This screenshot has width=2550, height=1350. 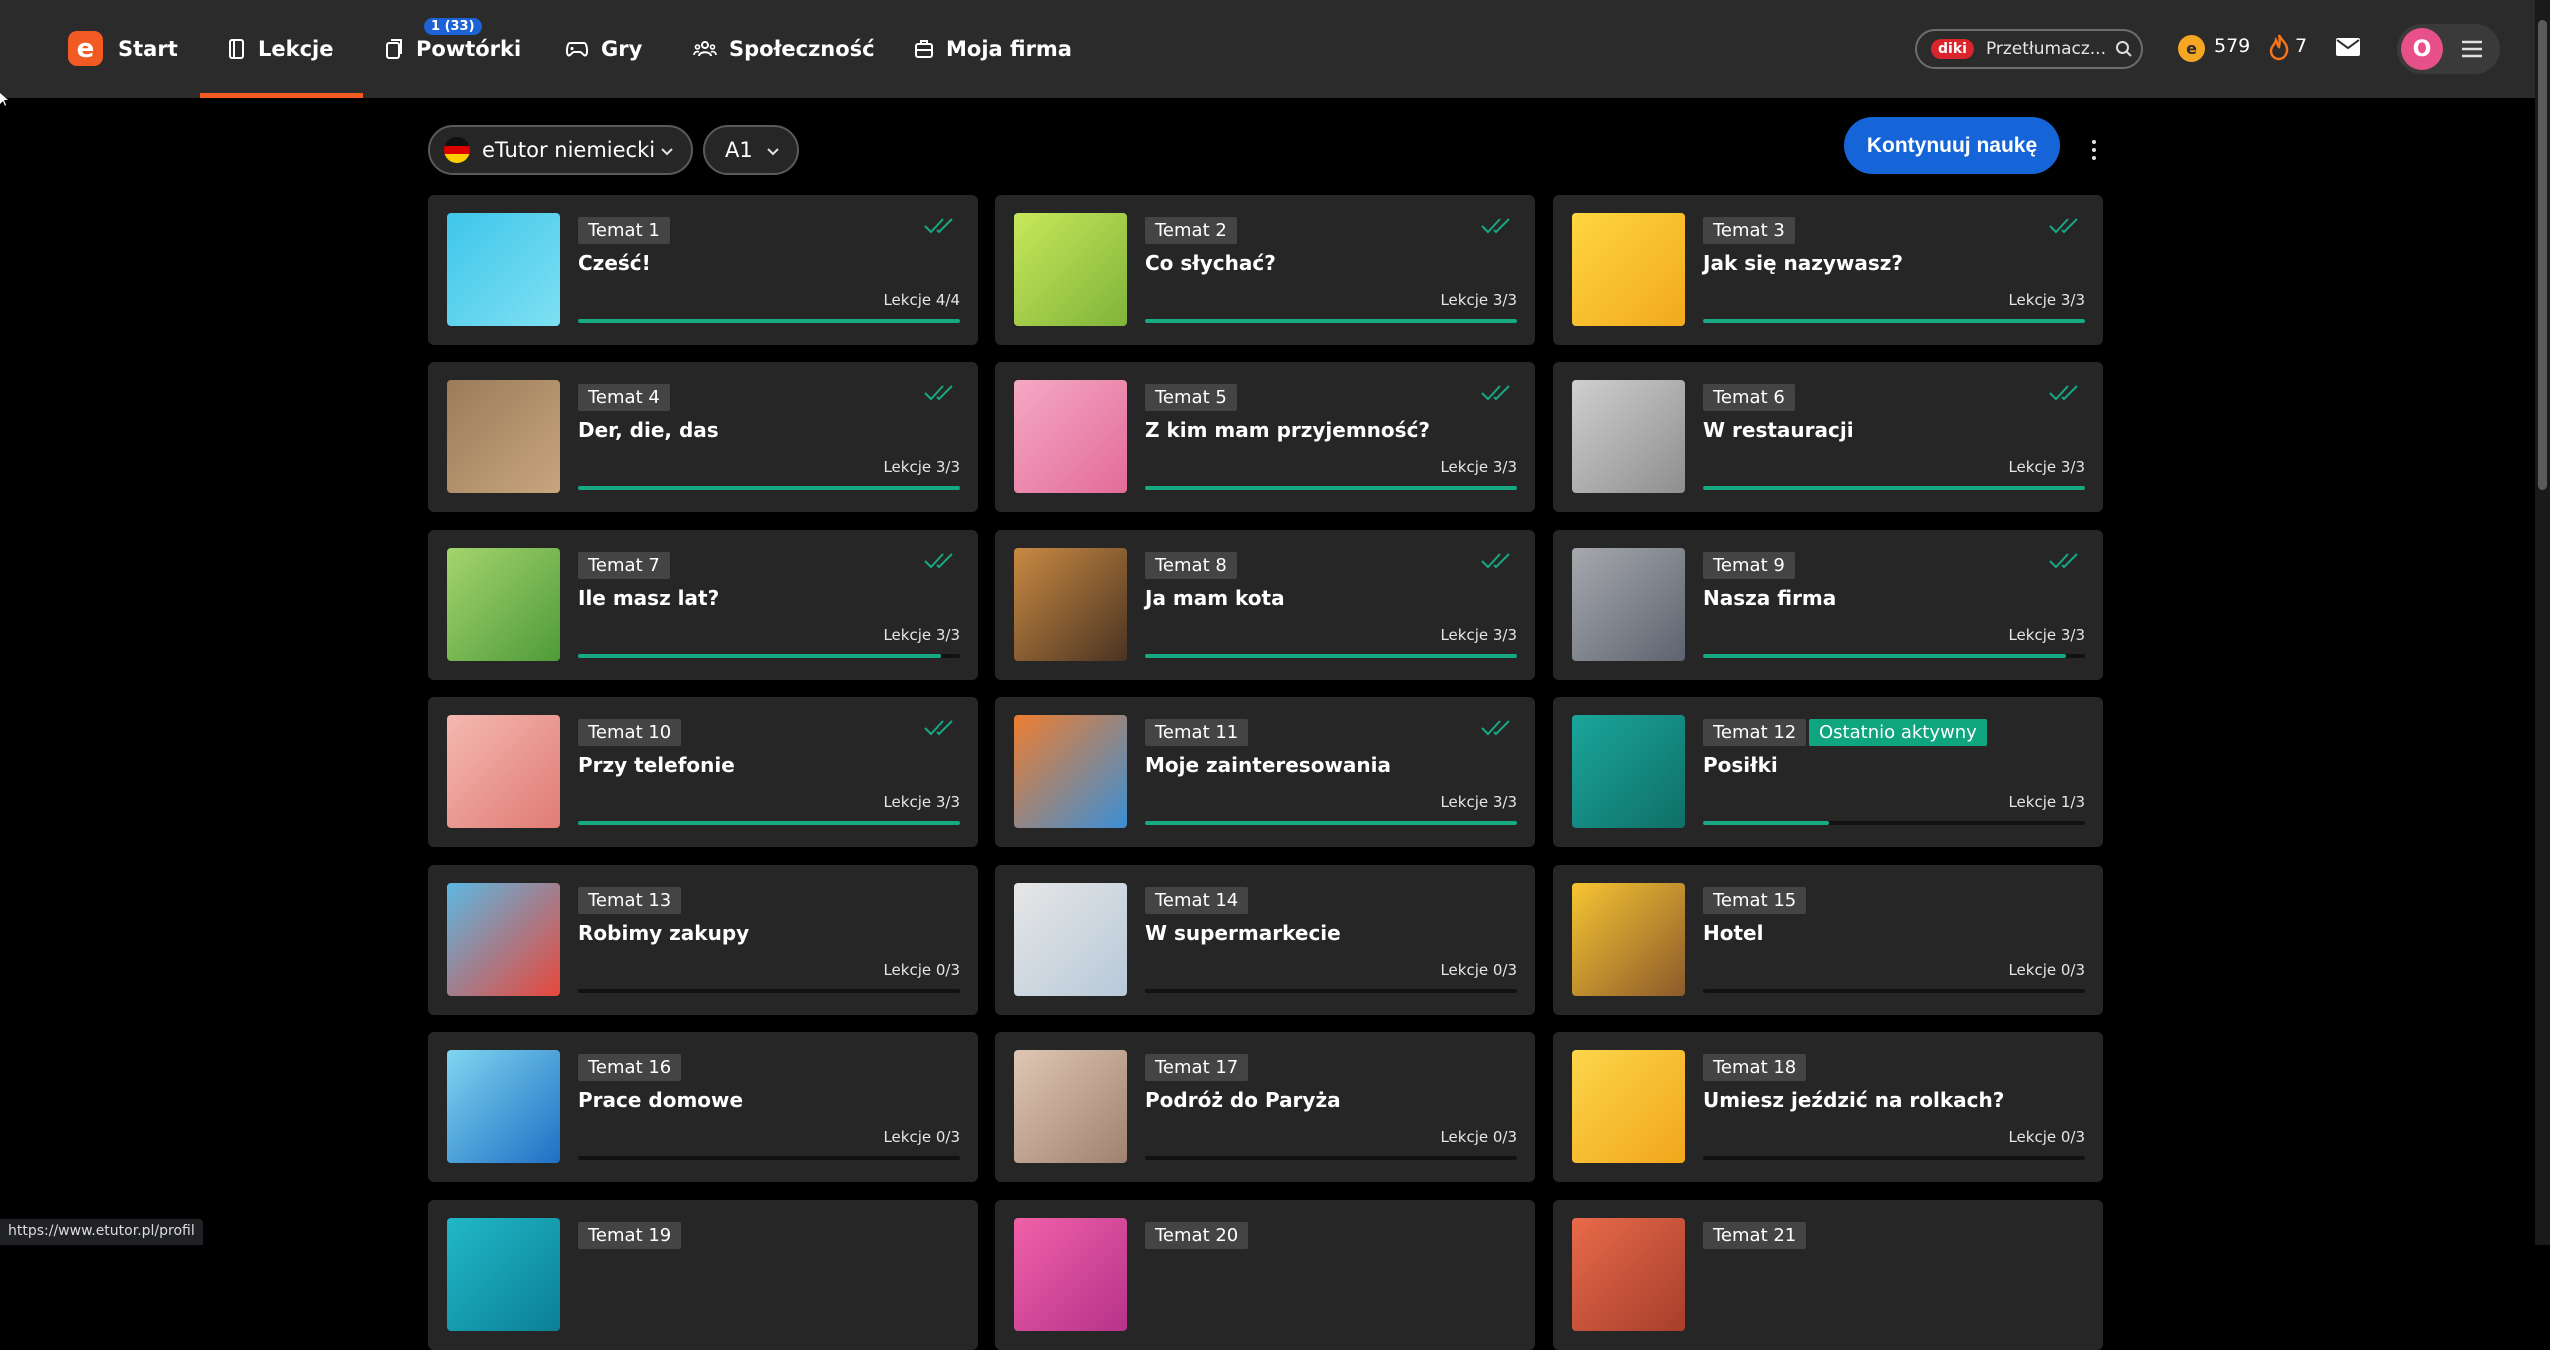 What do you see at coordinates (661, 1100) in the screenshot?
I see `topic-title: Prace domowe` at bounding box center [661, 1100].